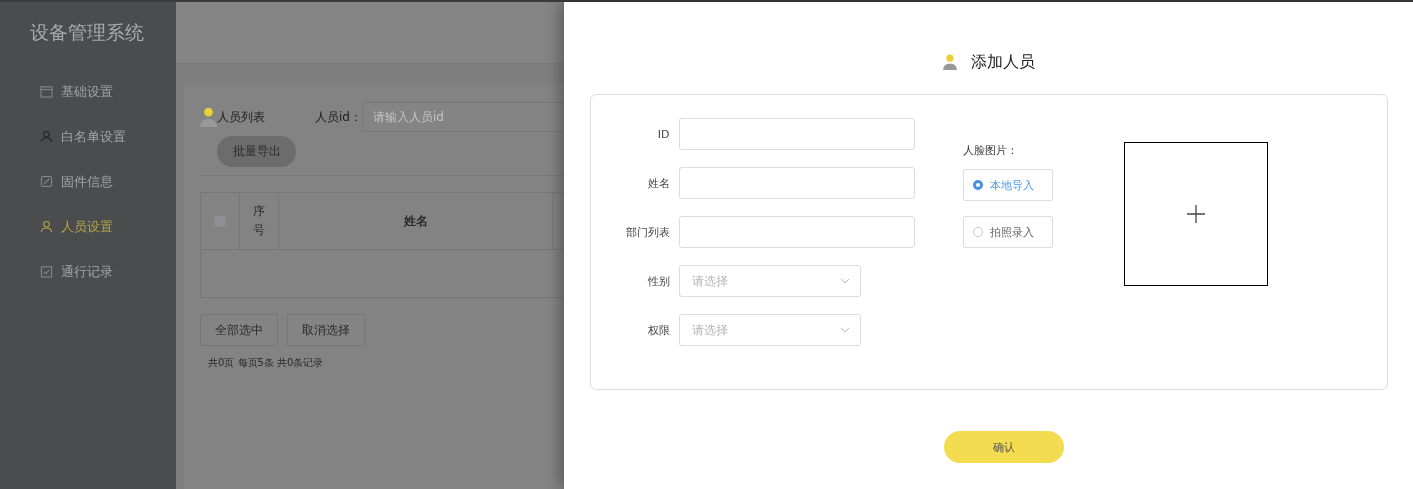  I want to click on column-header: 姓名, so click(416, 221).